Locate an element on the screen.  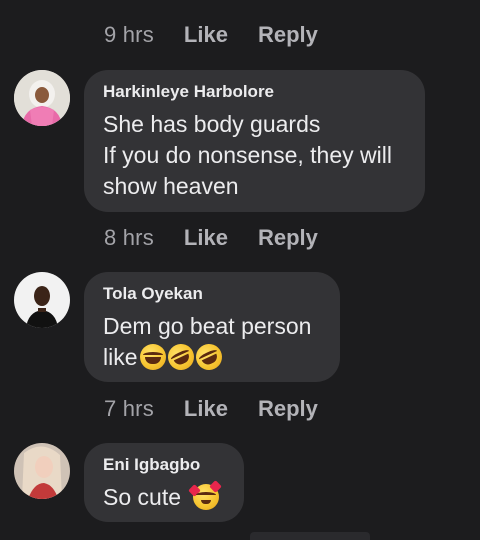
comment-bubble: Tola Oyekan Dem go beat person like is located at coordinates (212, 327).